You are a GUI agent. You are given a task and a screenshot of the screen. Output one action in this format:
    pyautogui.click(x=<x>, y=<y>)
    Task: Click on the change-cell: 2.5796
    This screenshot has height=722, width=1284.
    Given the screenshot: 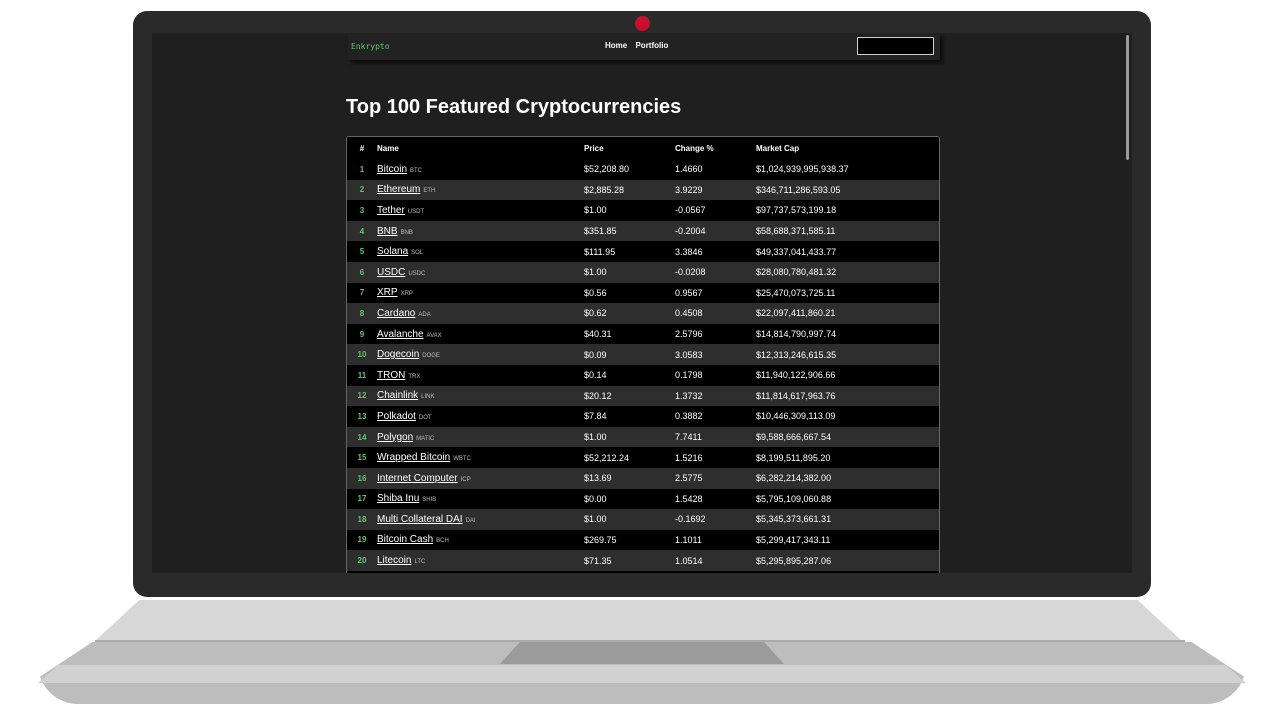 What is the action you would take?
    pyautogui.click(x=715, y=334)
    